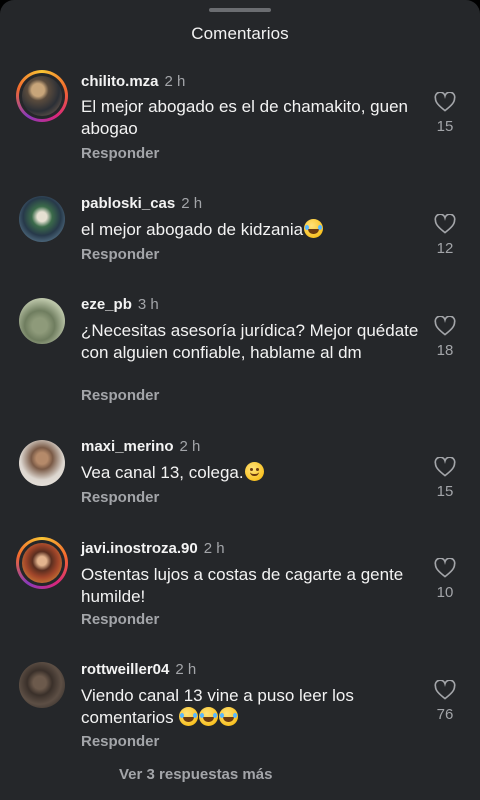  Describe the element at coordinates (217, 695) in the screenshot. I see `comment-text: Viendo canal 13 vine a puso leer los` at that location.